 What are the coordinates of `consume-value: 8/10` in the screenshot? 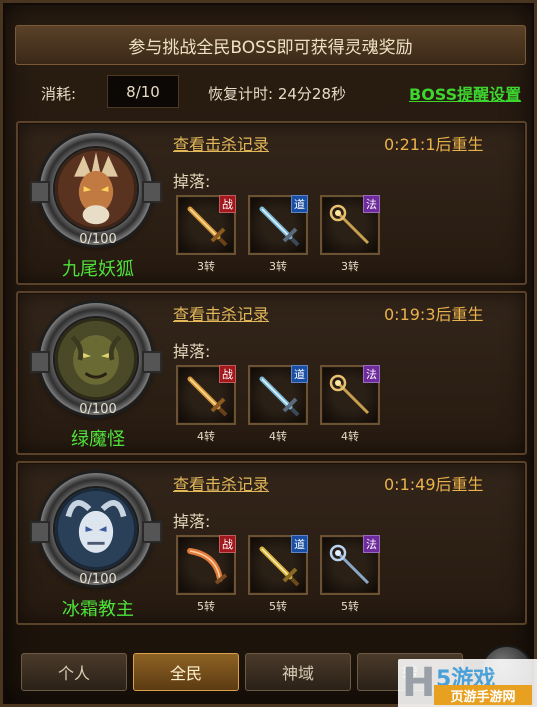 It's located at (143, 91).